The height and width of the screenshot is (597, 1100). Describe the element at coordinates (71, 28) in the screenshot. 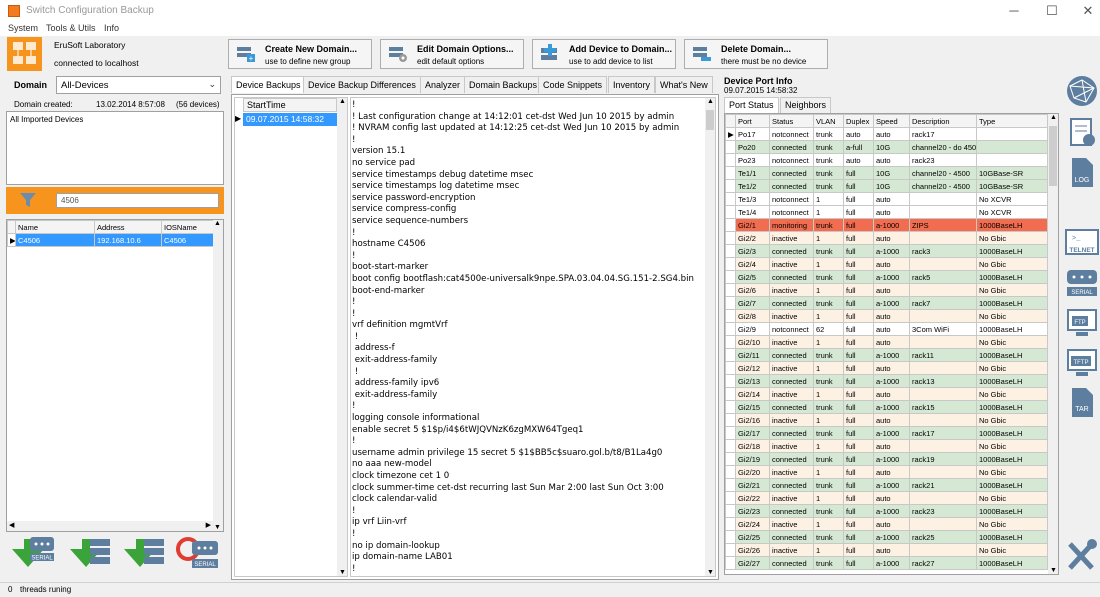

I see `menu-tools-utils: Tools & Utils` at that location.